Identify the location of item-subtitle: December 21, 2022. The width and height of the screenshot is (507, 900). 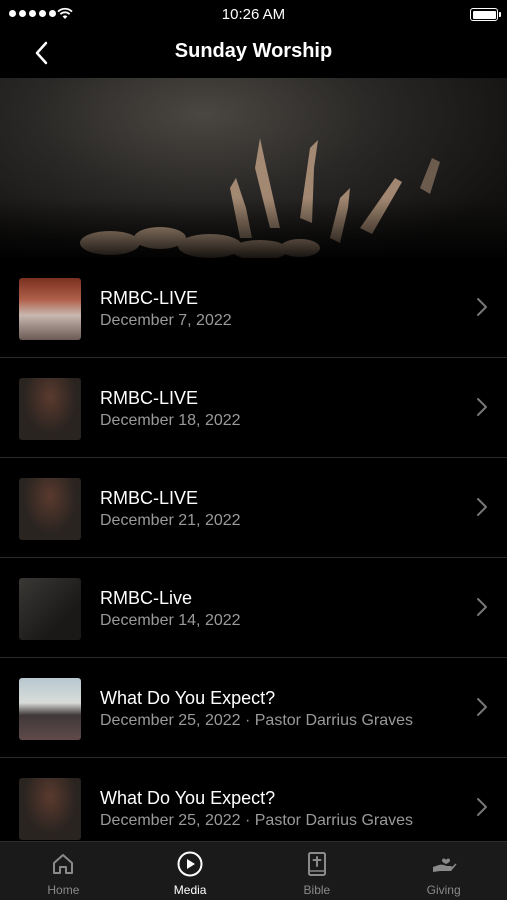
(170, 520).